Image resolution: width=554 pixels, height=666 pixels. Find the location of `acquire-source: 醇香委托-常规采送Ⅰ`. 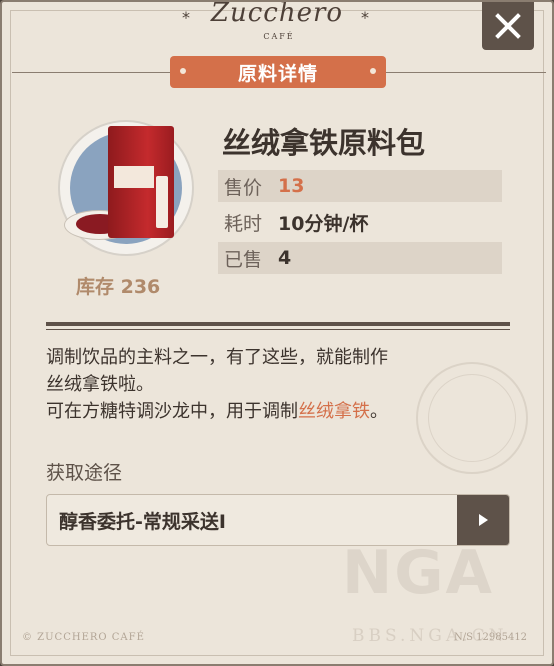

acquire-source: 醇香委托-常规采送Ⅰ is located at coordinates (278, 520).